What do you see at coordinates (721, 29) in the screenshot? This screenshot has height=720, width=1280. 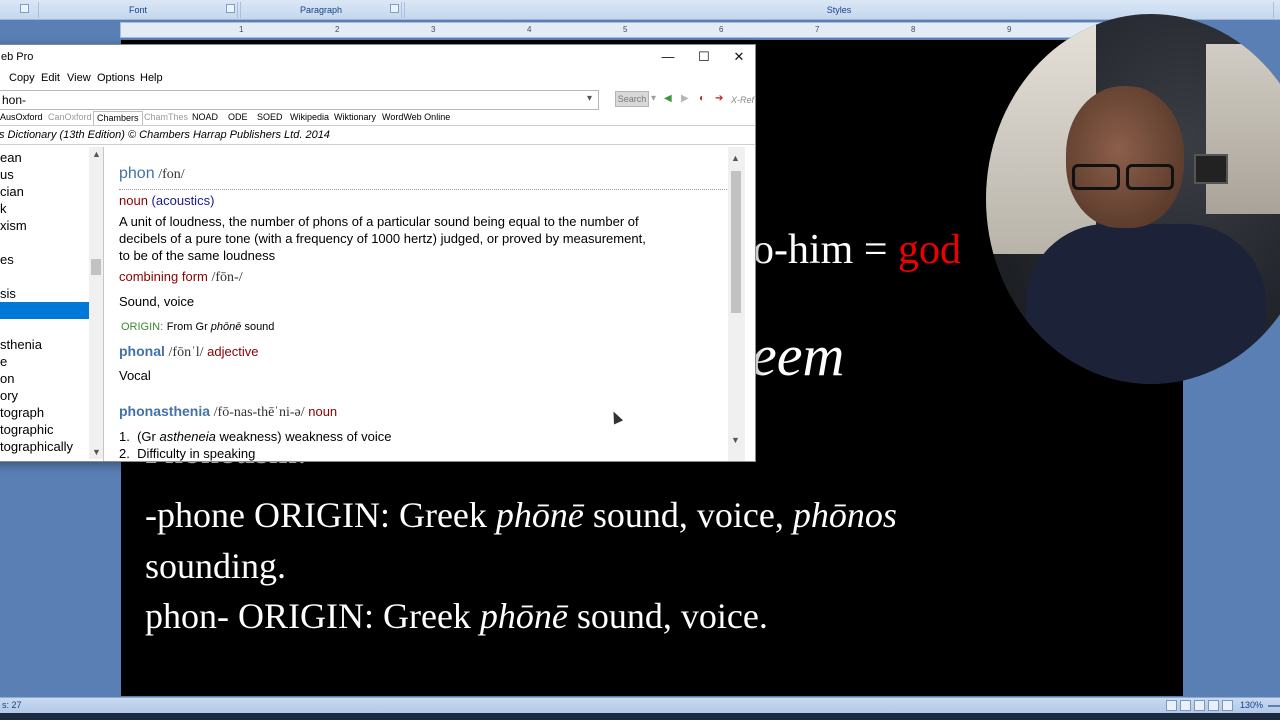 I see `ruler-number: 6` at bounding box center [721, 29].